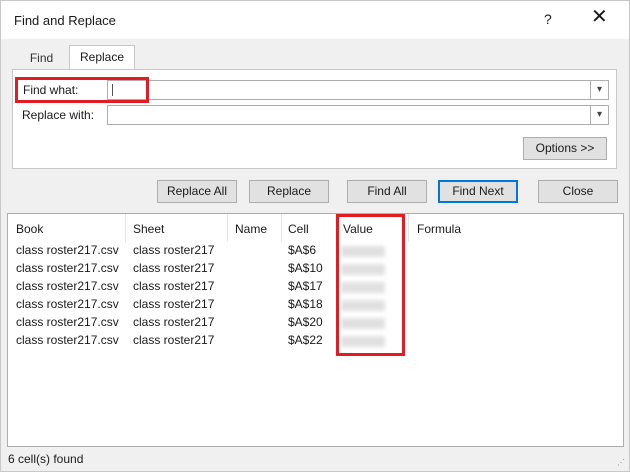  I want to click on find-next-button: Find Next, so click(478, 191).